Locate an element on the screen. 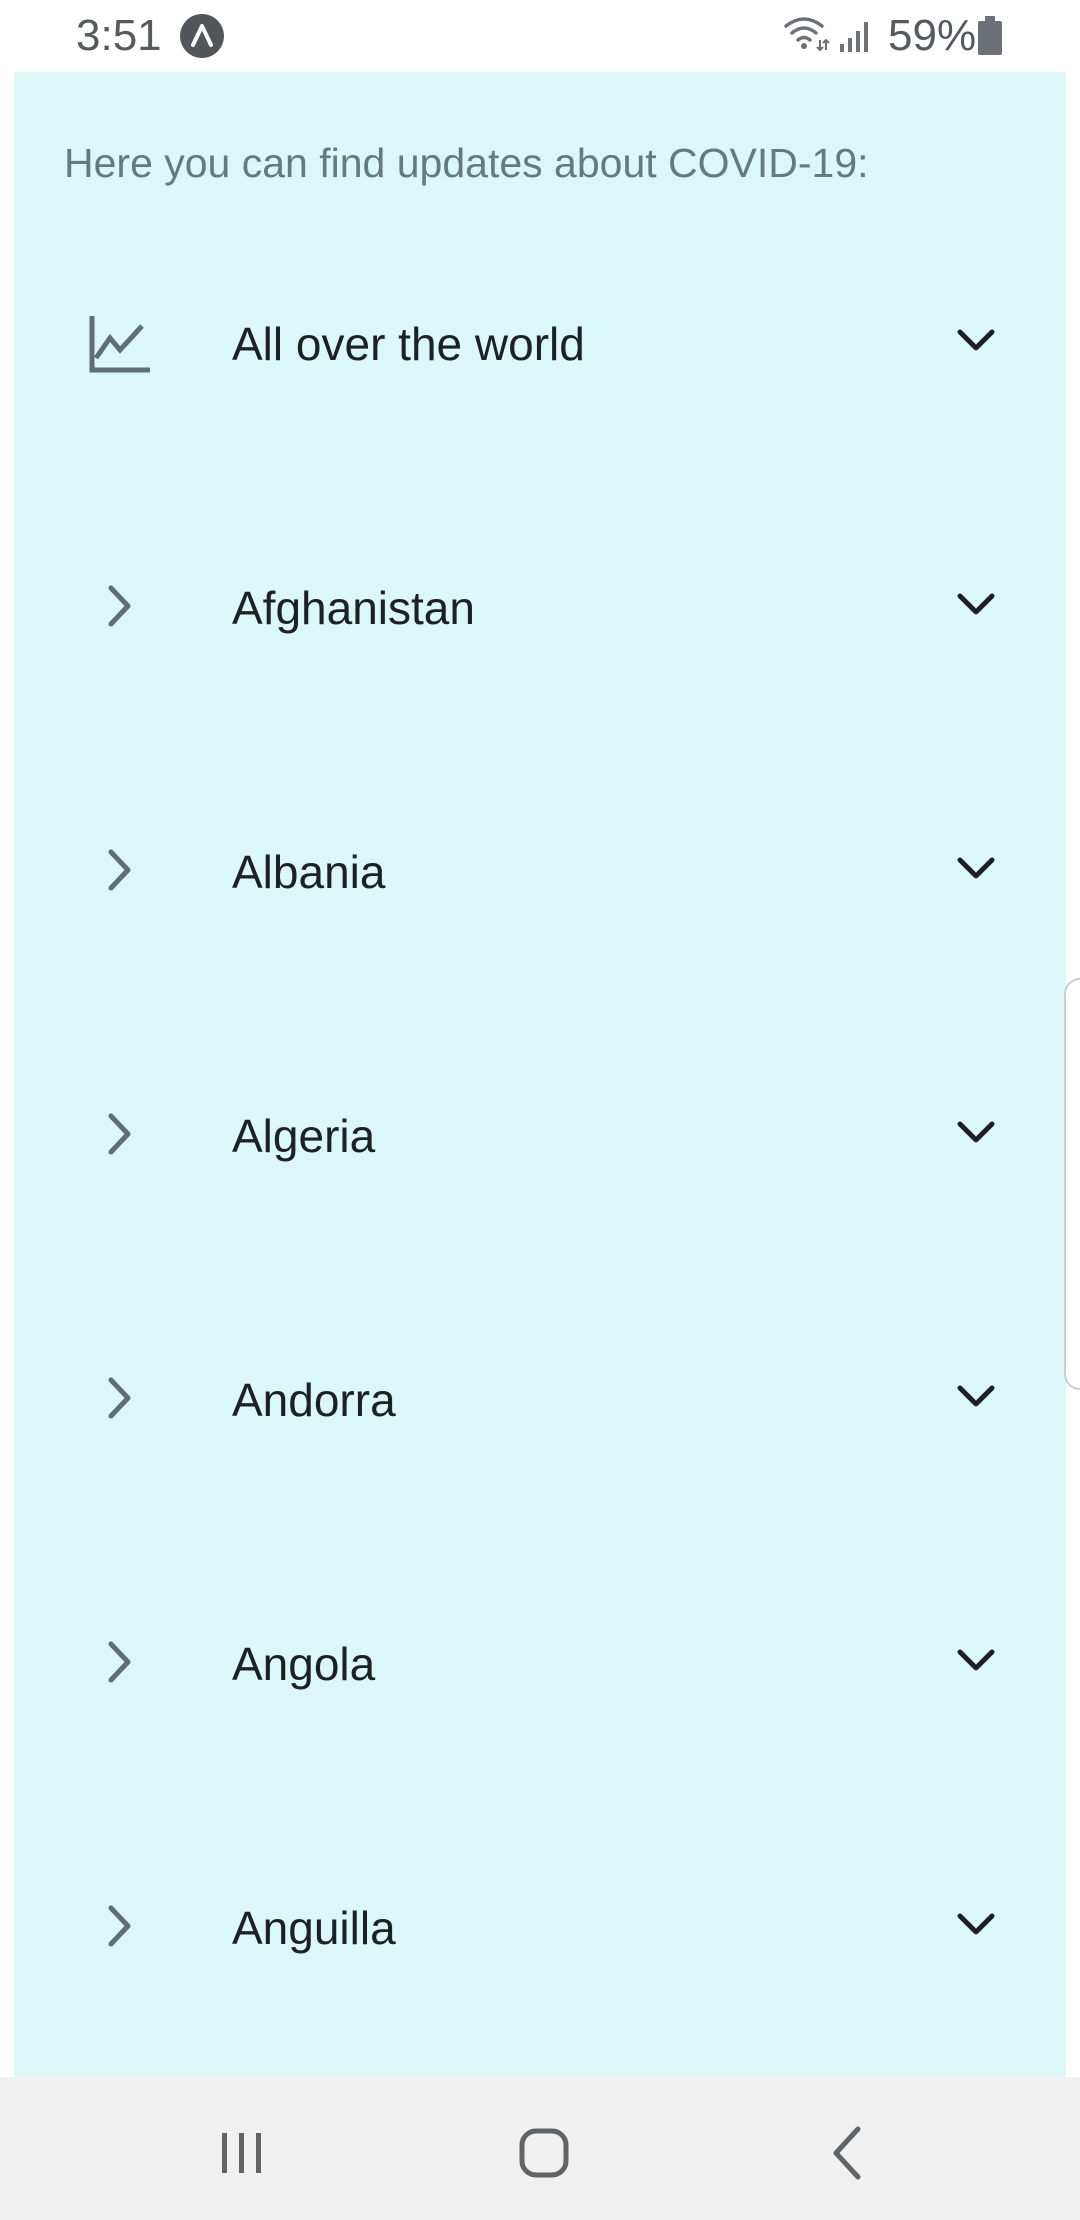 The image size is (1080, 2220). edge-panel-handle is located at coordinates (1072, 1184).